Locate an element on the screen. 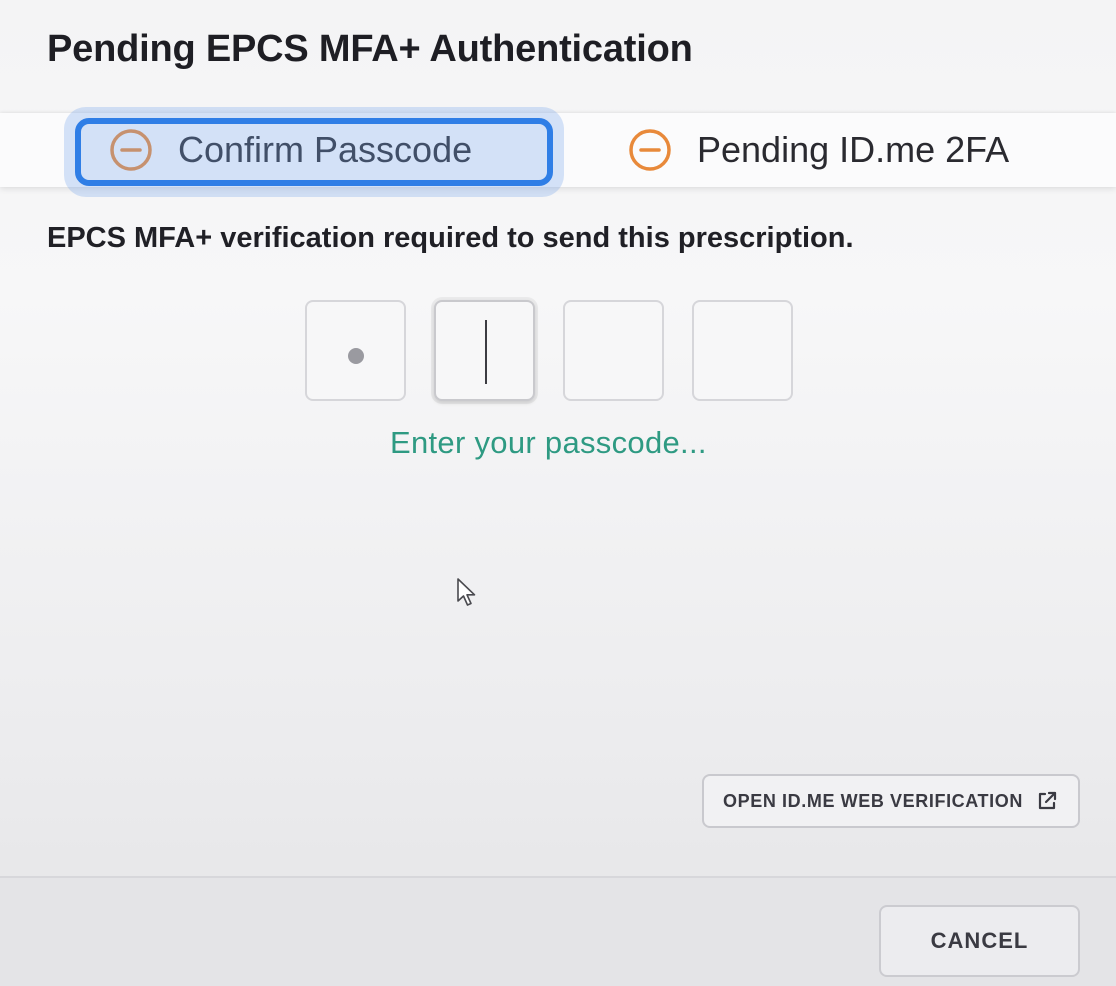 This screenshot has height=986, width=1116. masked-digit-dot is located at coordinates (356, 356).